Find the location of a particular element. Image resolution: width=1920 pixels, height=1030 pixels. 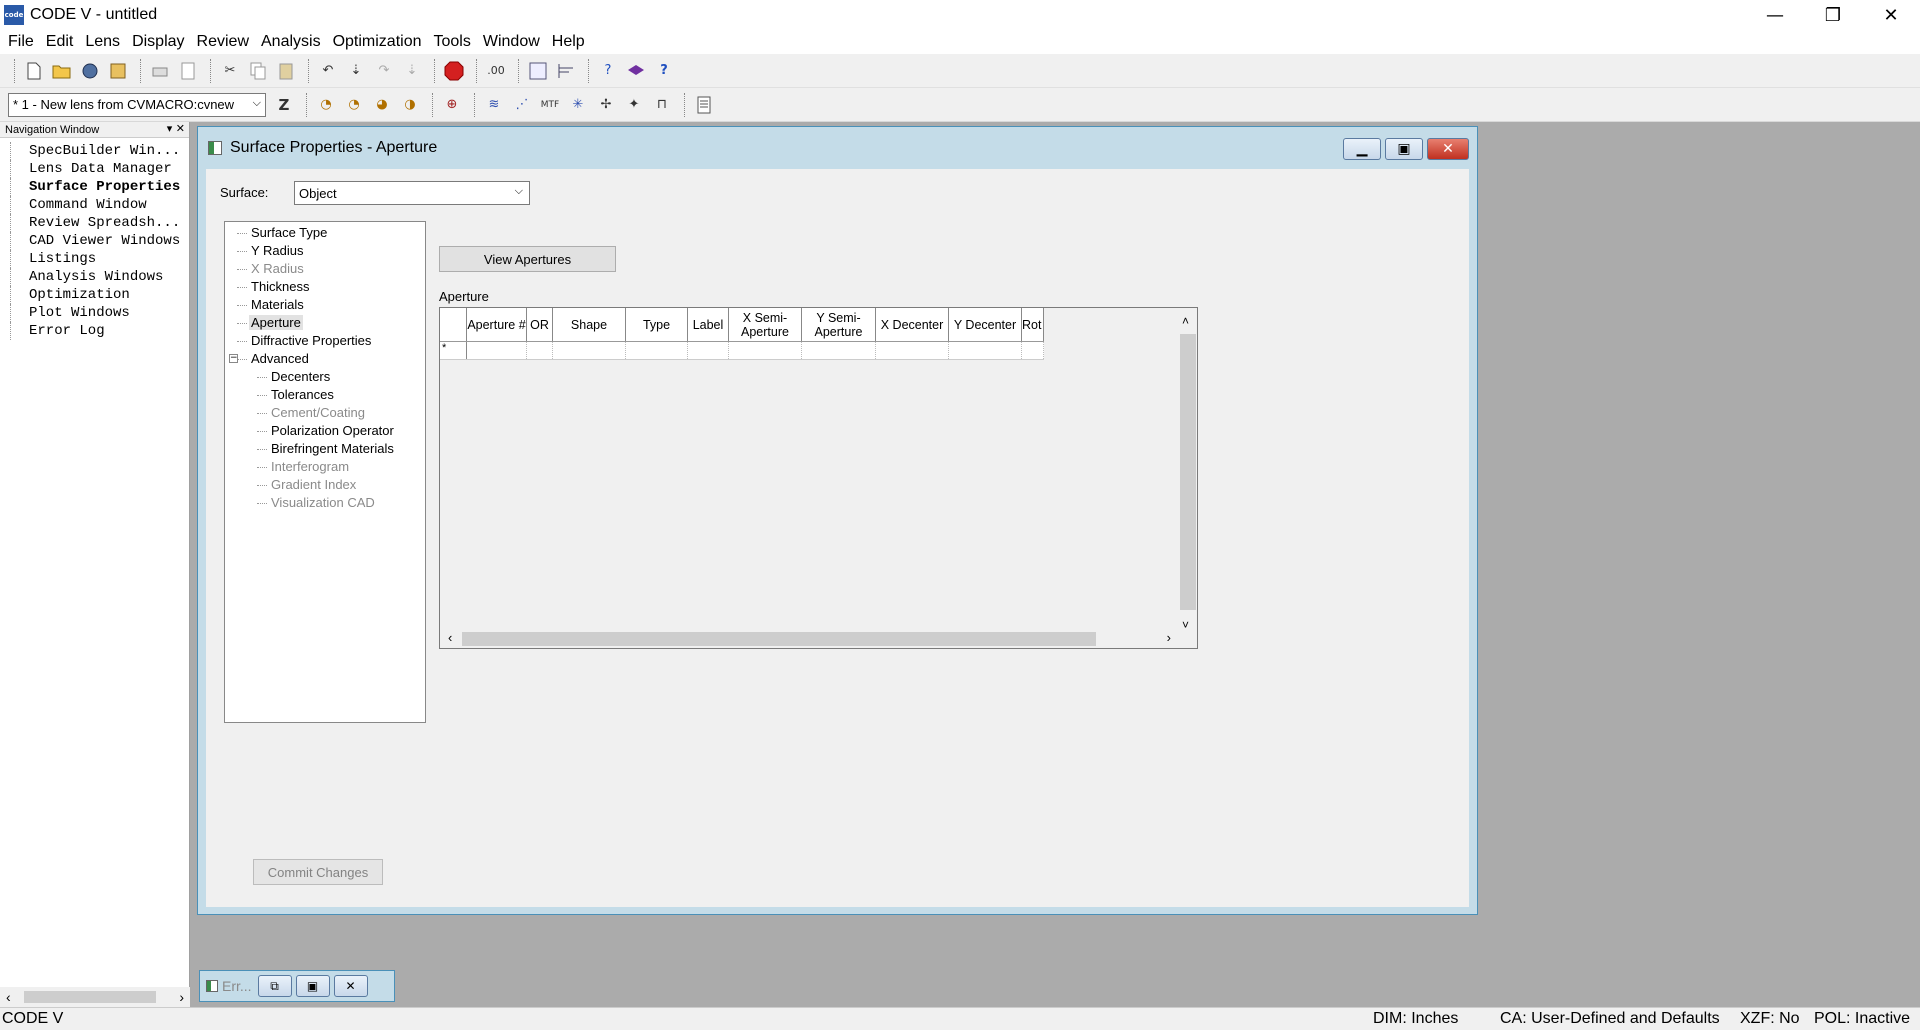

restore-window-icon: ⧉ is located at coordinates (274, 986).